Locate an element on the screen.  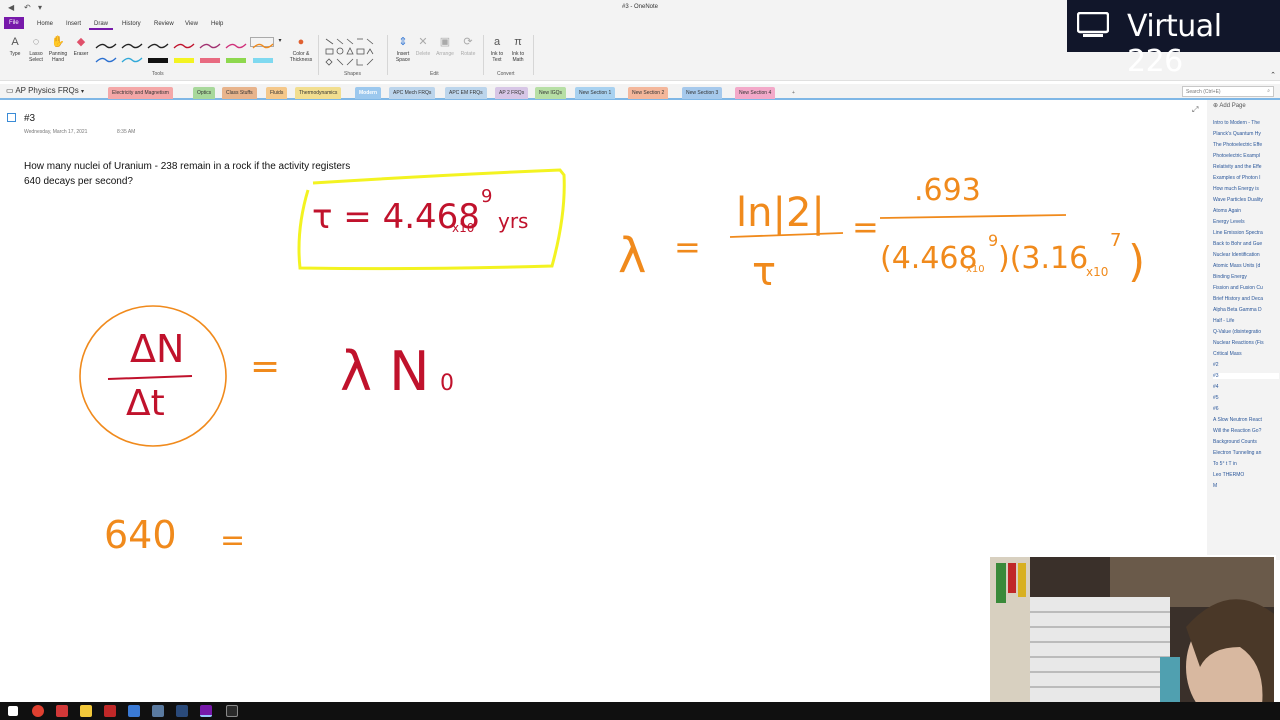
highlighter-pink is located at coordinates (209, 57).